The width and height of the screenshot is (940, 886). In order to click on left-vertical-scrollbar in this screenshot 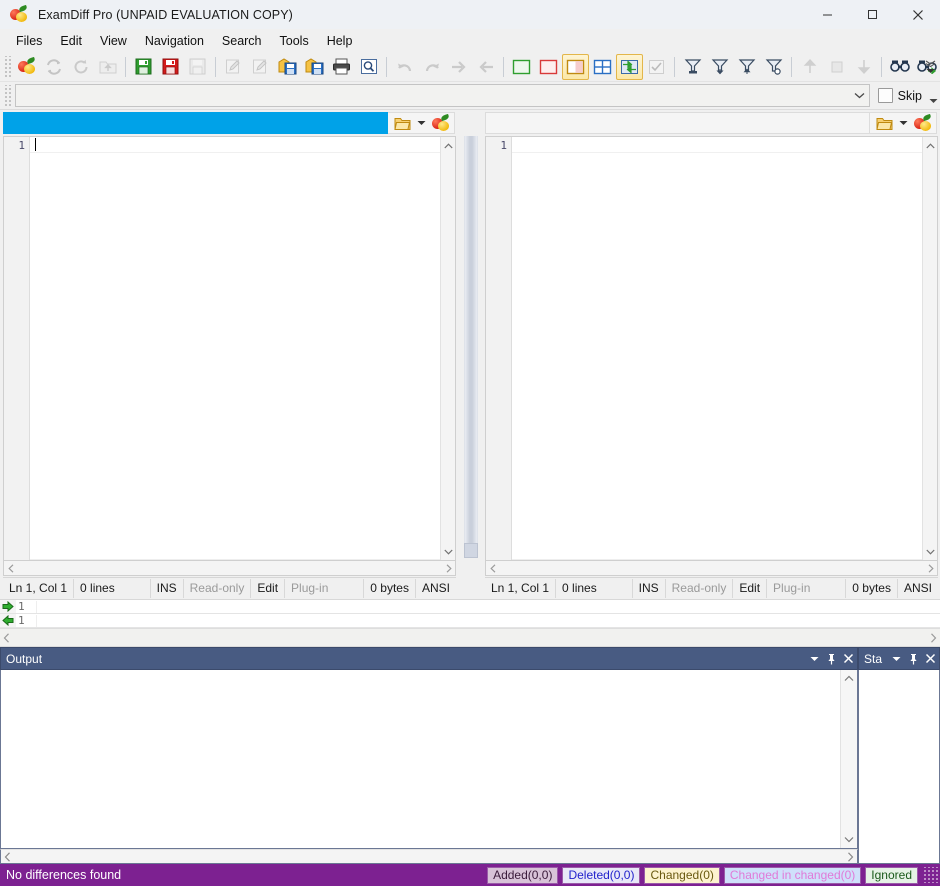, I will do `click(447, 348)`.